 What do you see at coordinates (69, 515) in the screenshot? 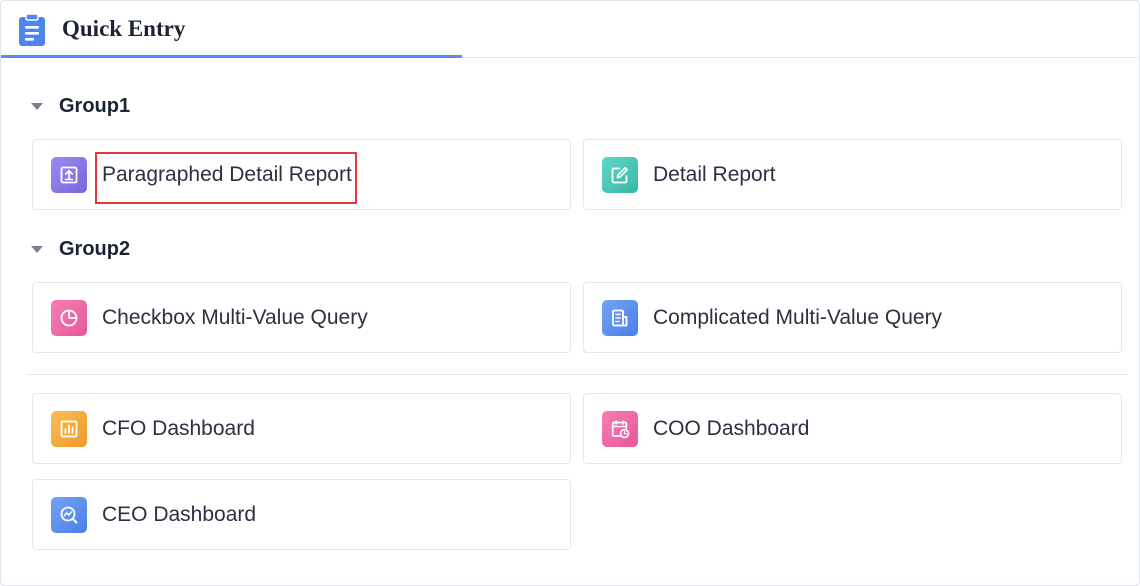
I see `trend-search-icon` at bounding box center [69, 515].